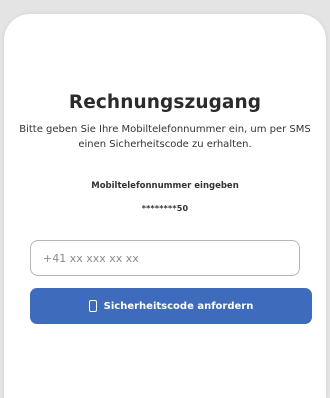 Image resolution: width=330 pixels, height=398 pixels. What do you see at coordinates (165, 258) in the screenshot?
I see `phone-number-input` at bounding box center [165, 258].